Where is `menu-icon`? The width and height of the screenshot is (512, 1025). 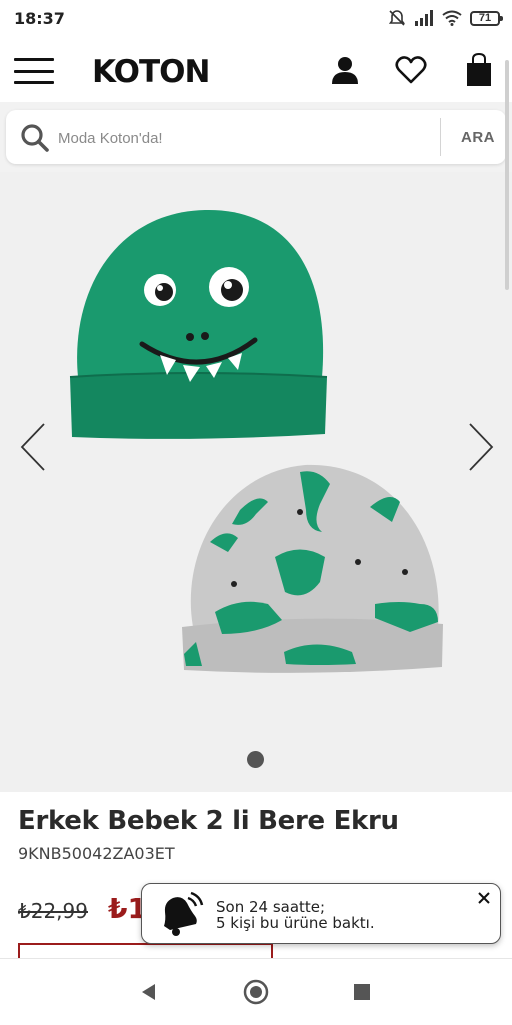 menu-icon is located at coordinates (34, 71).